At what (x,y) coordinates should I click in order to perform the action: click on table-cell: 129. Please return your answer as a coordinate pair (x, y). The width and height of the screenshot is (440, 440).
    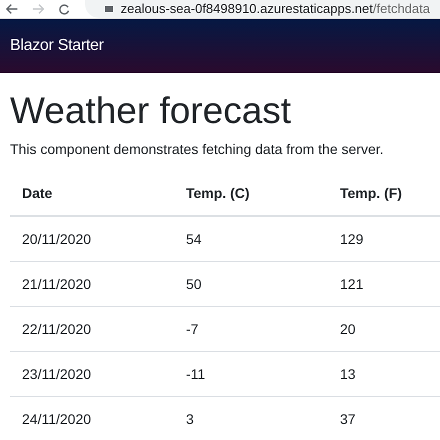
    Looking at the image, I should click on (352, 239).